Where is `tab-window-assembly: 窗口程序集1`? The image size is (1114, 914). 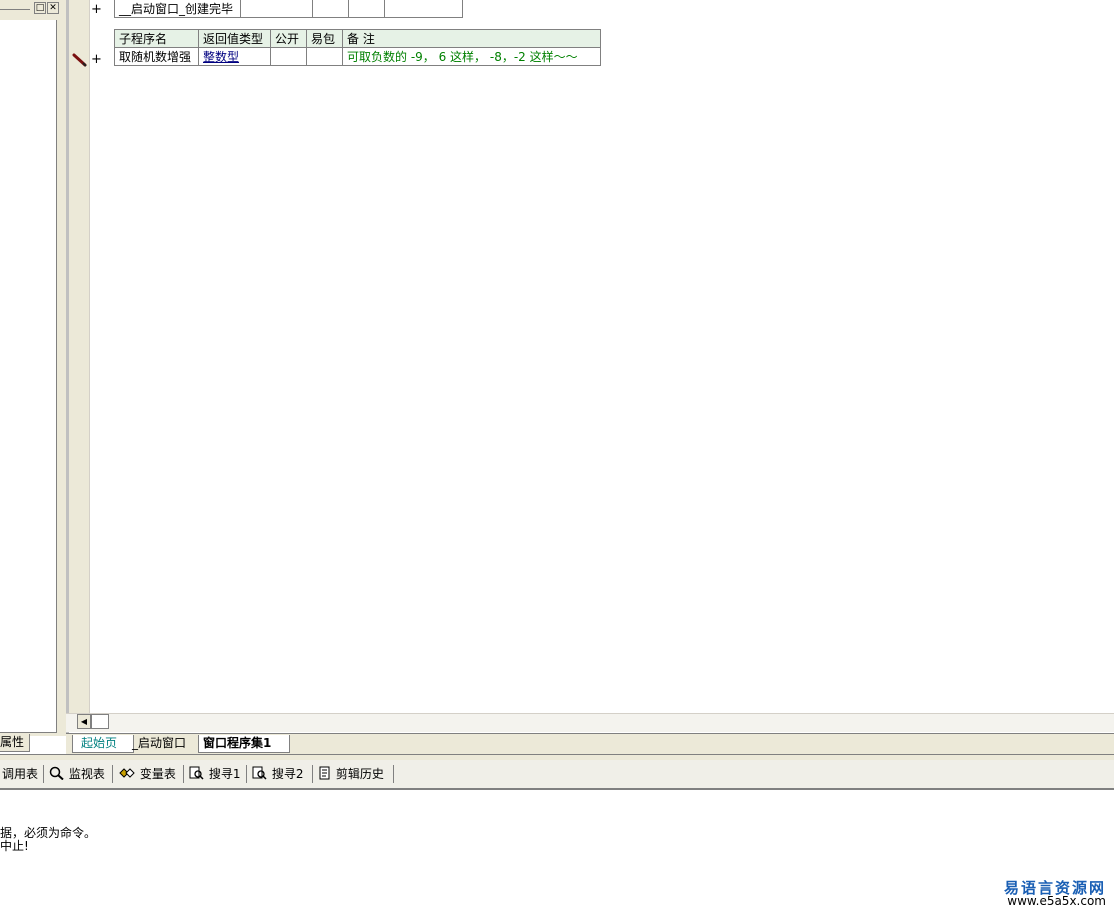
tab-window-assembly: 窗口程序集1 is located at coordinates (244, 744).